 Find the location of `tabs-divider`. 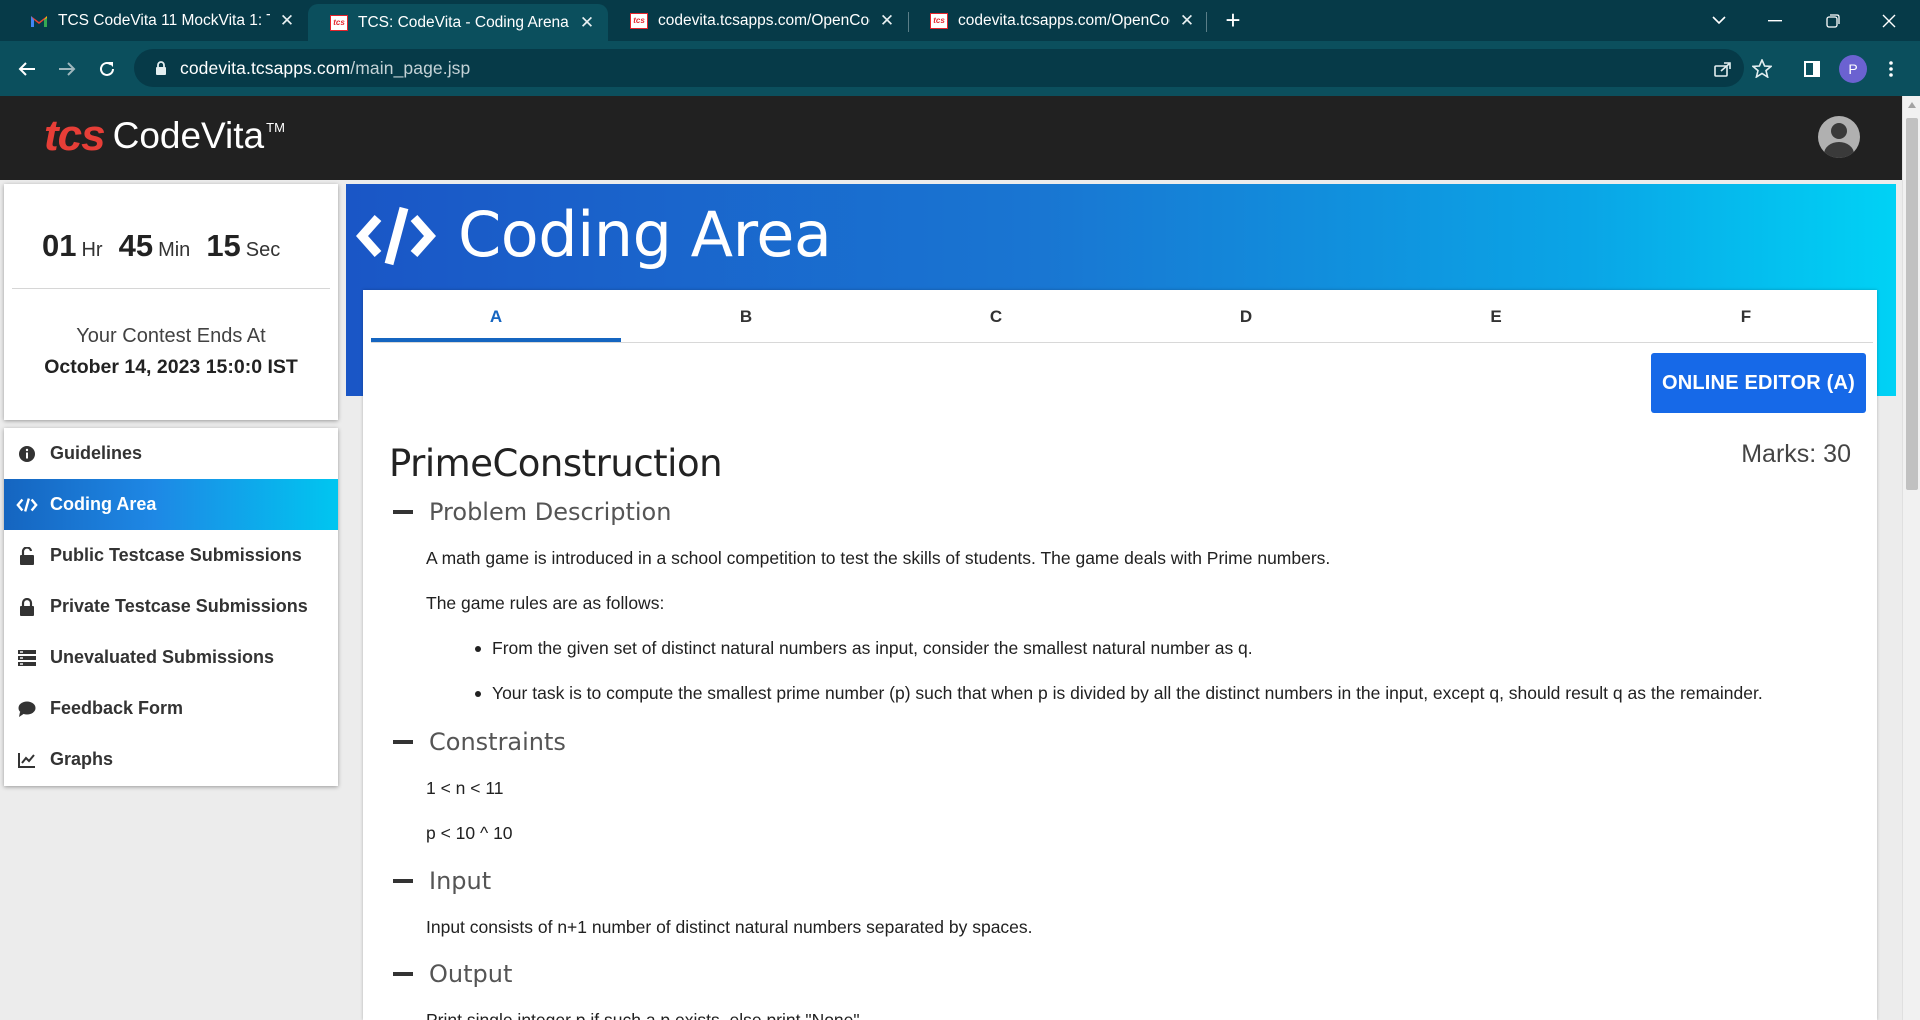

tabs-divider is located at coordinates (1122, 342).